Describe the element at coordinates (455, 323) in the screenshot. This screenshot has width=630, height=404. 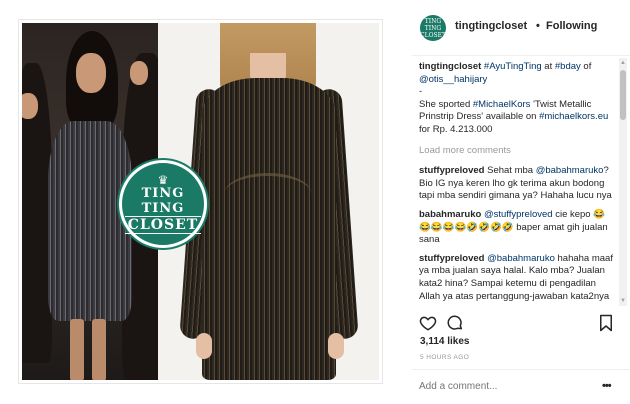
I see `comment-icon` at that location.